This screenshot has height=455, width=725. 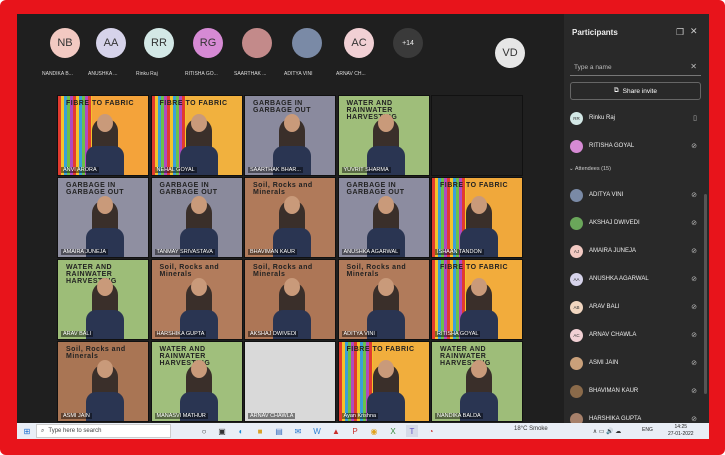 I want to click on participant-name: ADITYA VINI, so click(x=298, y=74).